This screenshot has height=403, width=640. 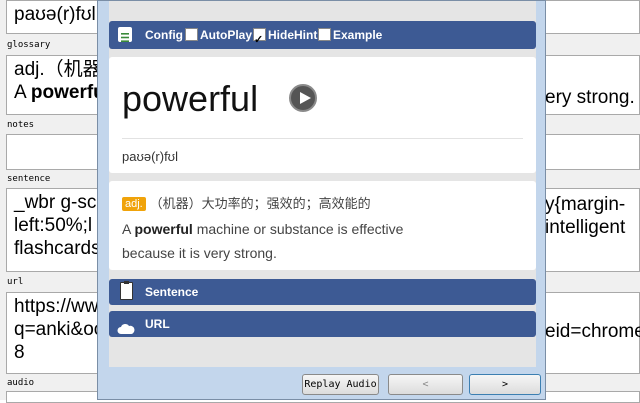 I want to click on example-checkbox, so click(x=324, y=34).